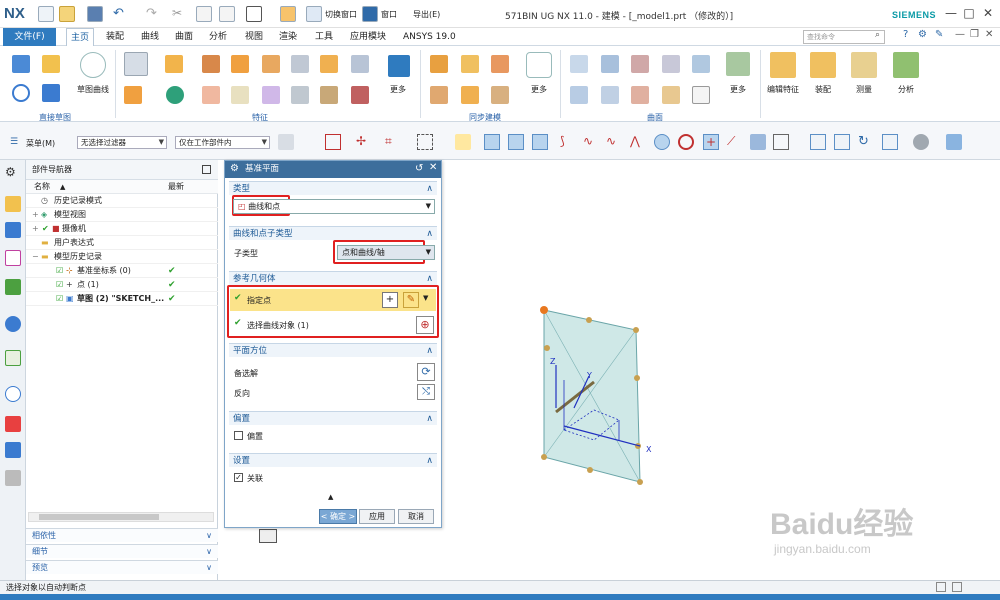  What do you see at coordinates (890, 142) in the screenshot?
I see `orient-view-icon` at bounding box center [890, 142].